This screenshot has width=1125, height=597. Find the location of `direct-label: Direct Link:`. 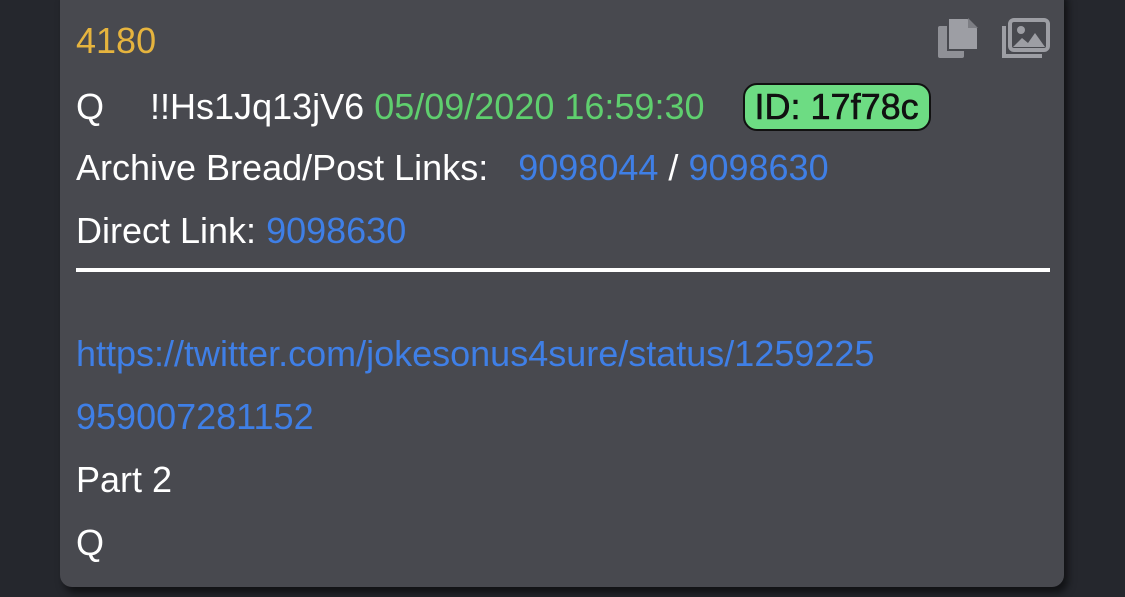

direct-label: Direct Link: is located at coordinates (166, 230).